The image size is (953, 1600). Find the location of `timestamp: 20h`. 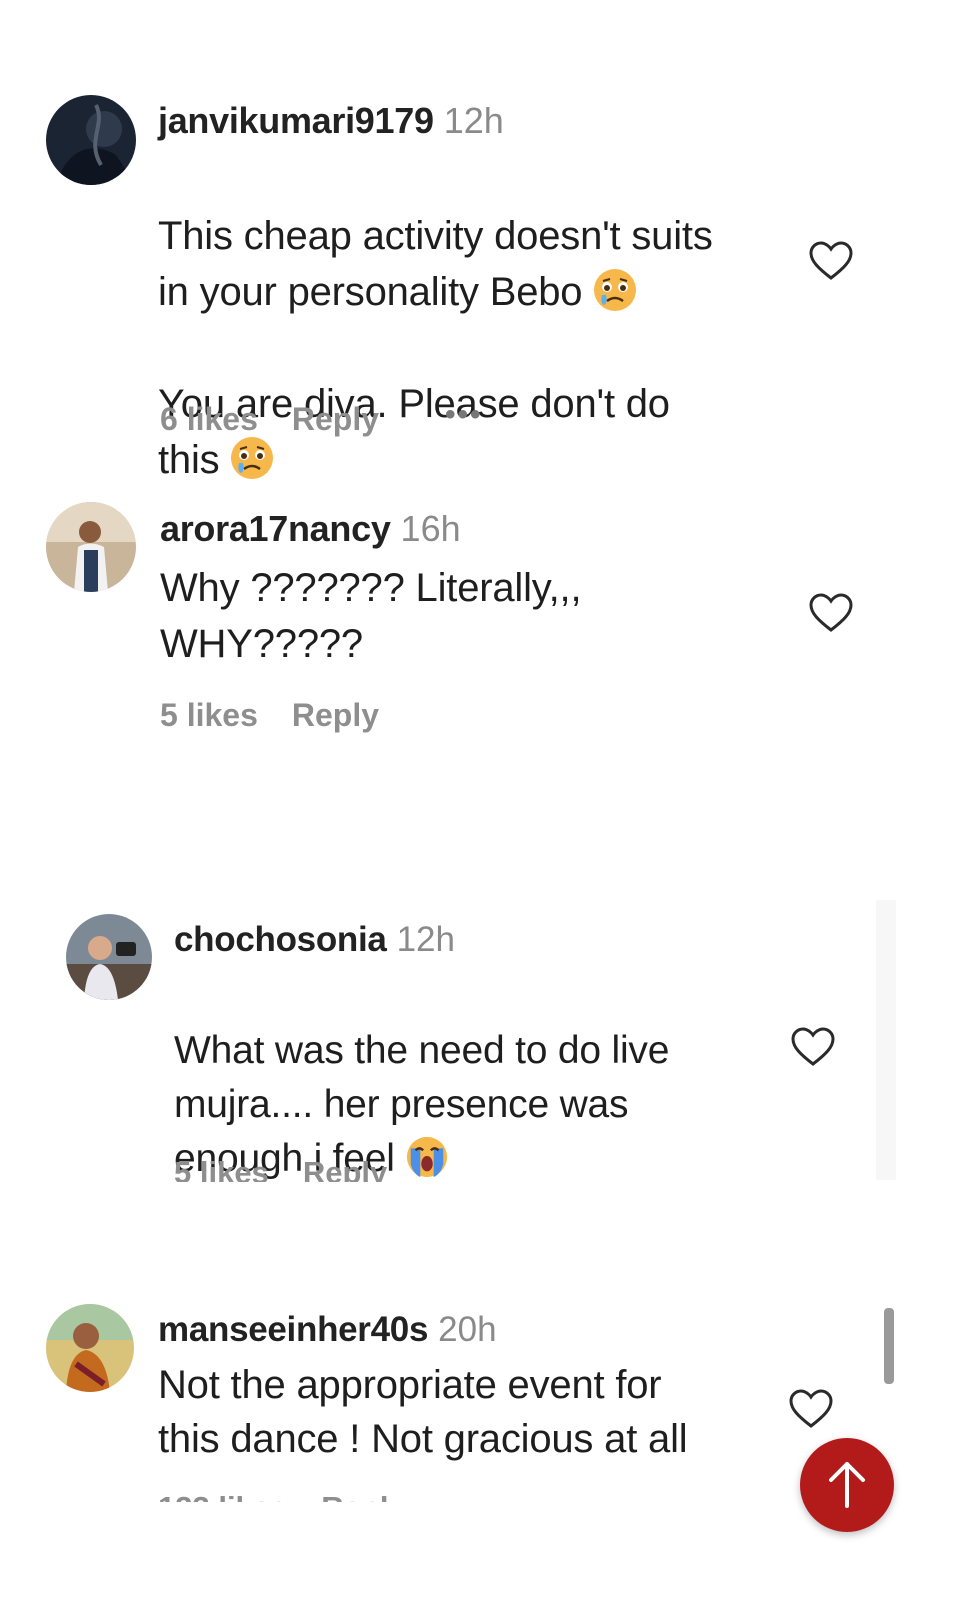

timestamp: 20h is located at coordinates (467, 1329).